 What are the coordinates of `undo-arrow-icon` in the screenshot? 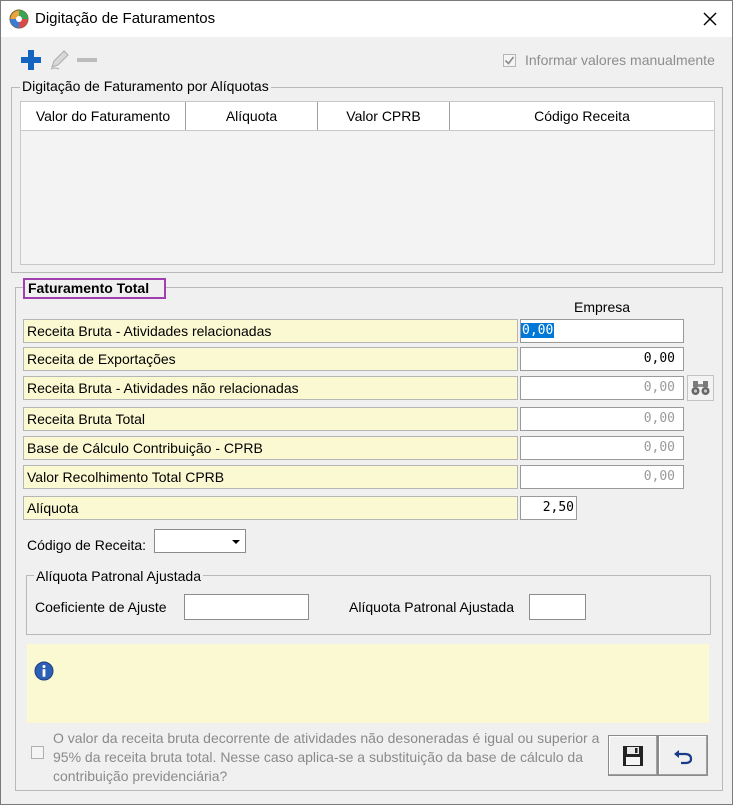 It's located at (683, 757).